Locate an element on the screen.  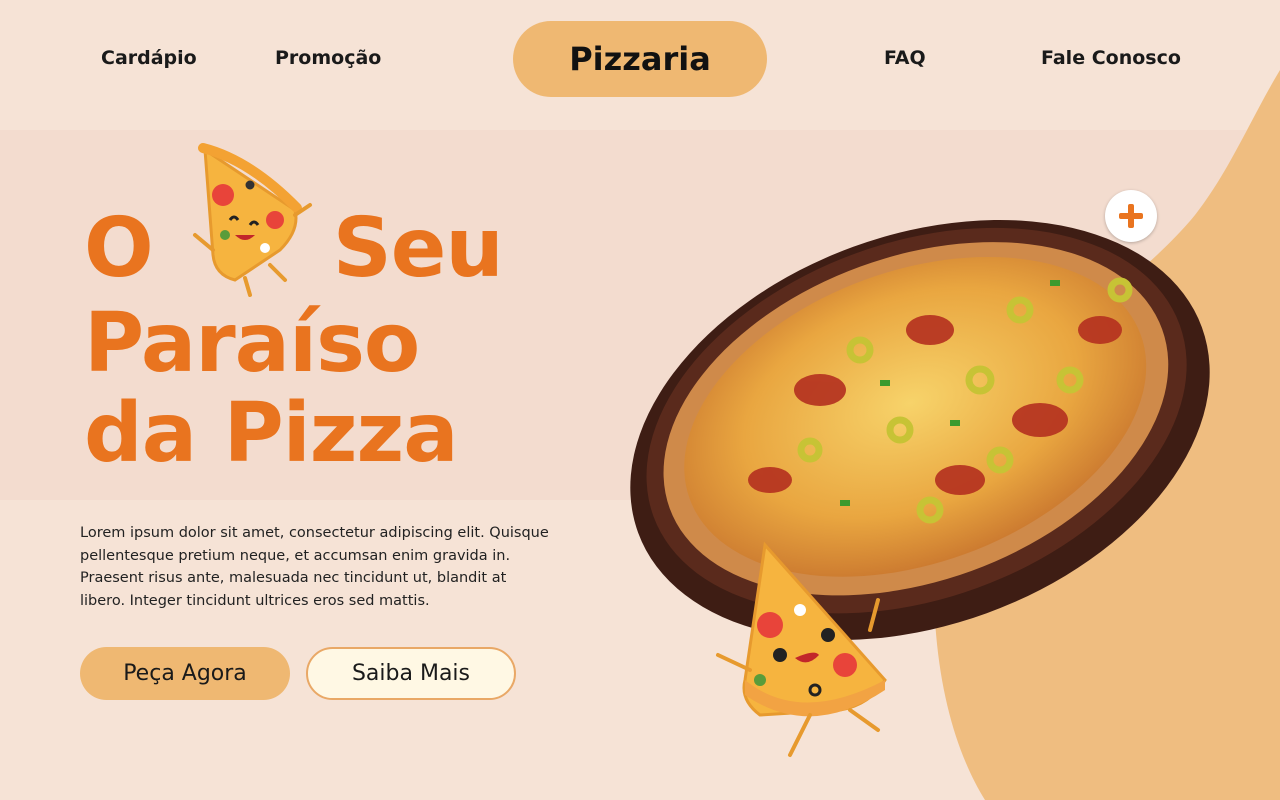
nav-cardapio: Cardápio is located at coordinates (149, 58).